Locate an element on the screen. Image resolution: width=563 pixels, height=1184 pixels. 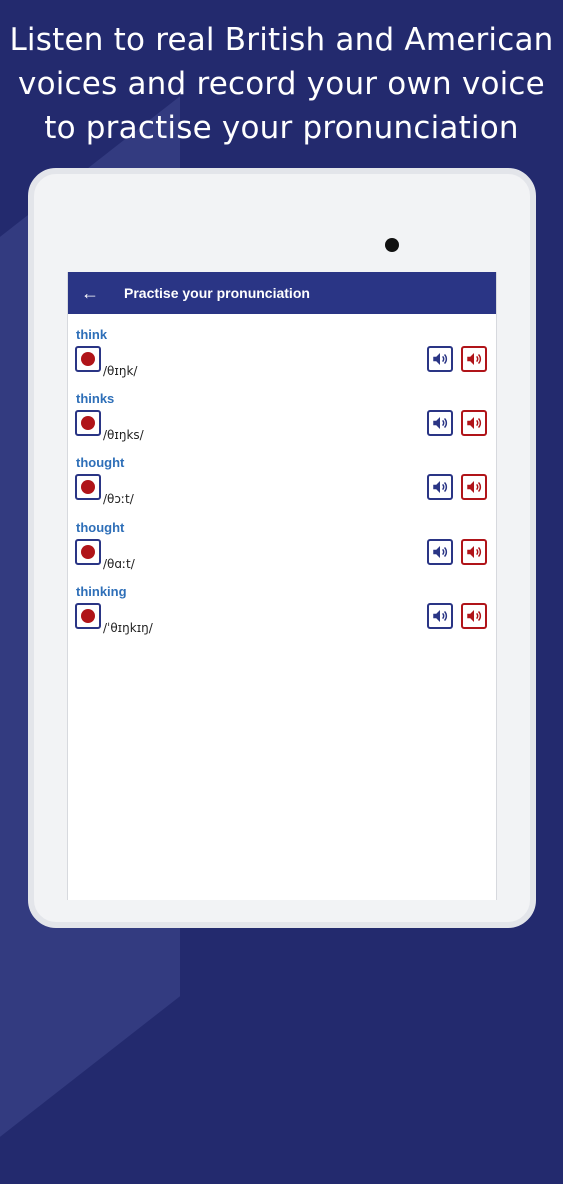
back-button: ← is located at coordinates (90, 293).